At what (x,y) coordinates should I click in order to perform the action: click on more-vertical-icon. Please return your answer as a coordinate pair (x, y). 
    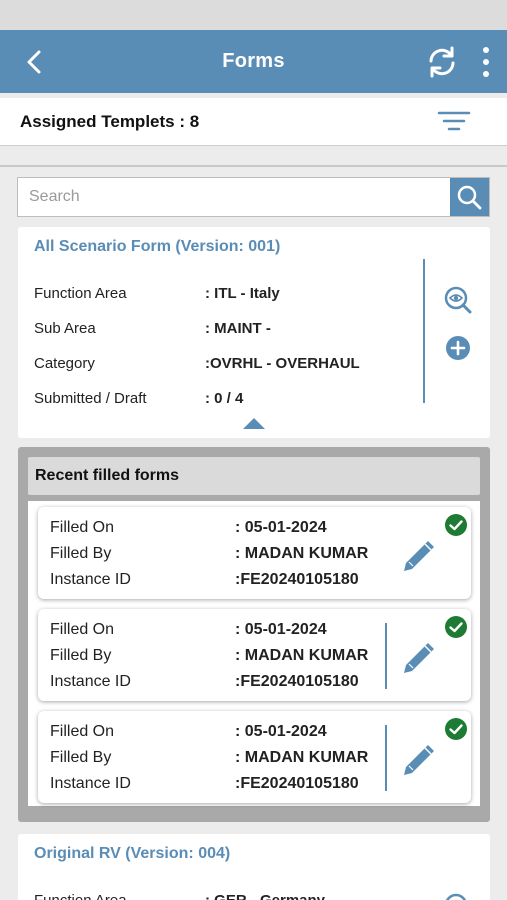
    Looking at the image, I should click on (486, 62).